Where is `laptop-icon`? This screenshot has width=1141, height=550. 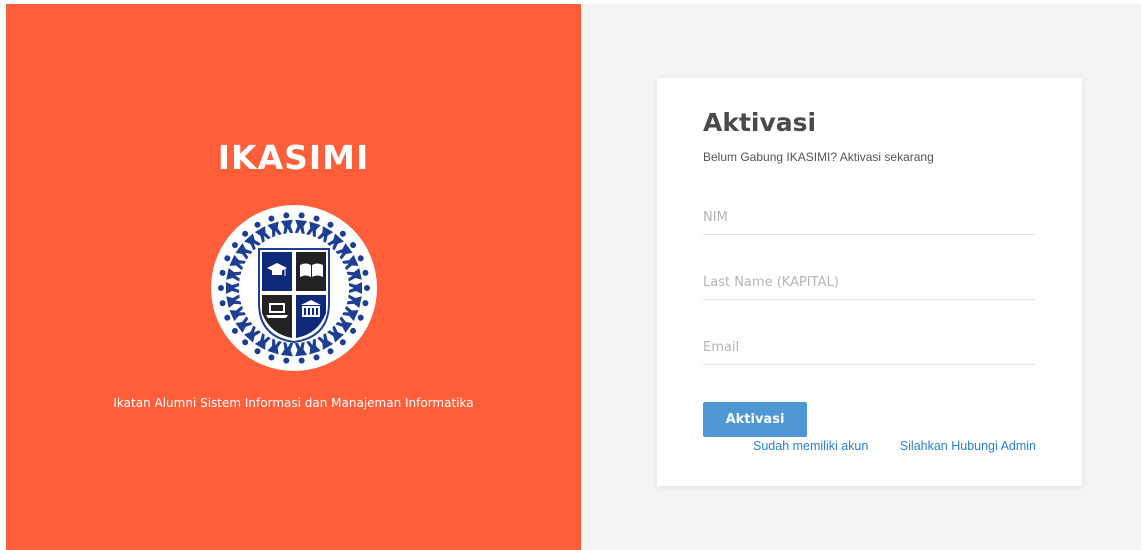
laptop-icon is located at coordinates (277, 310).